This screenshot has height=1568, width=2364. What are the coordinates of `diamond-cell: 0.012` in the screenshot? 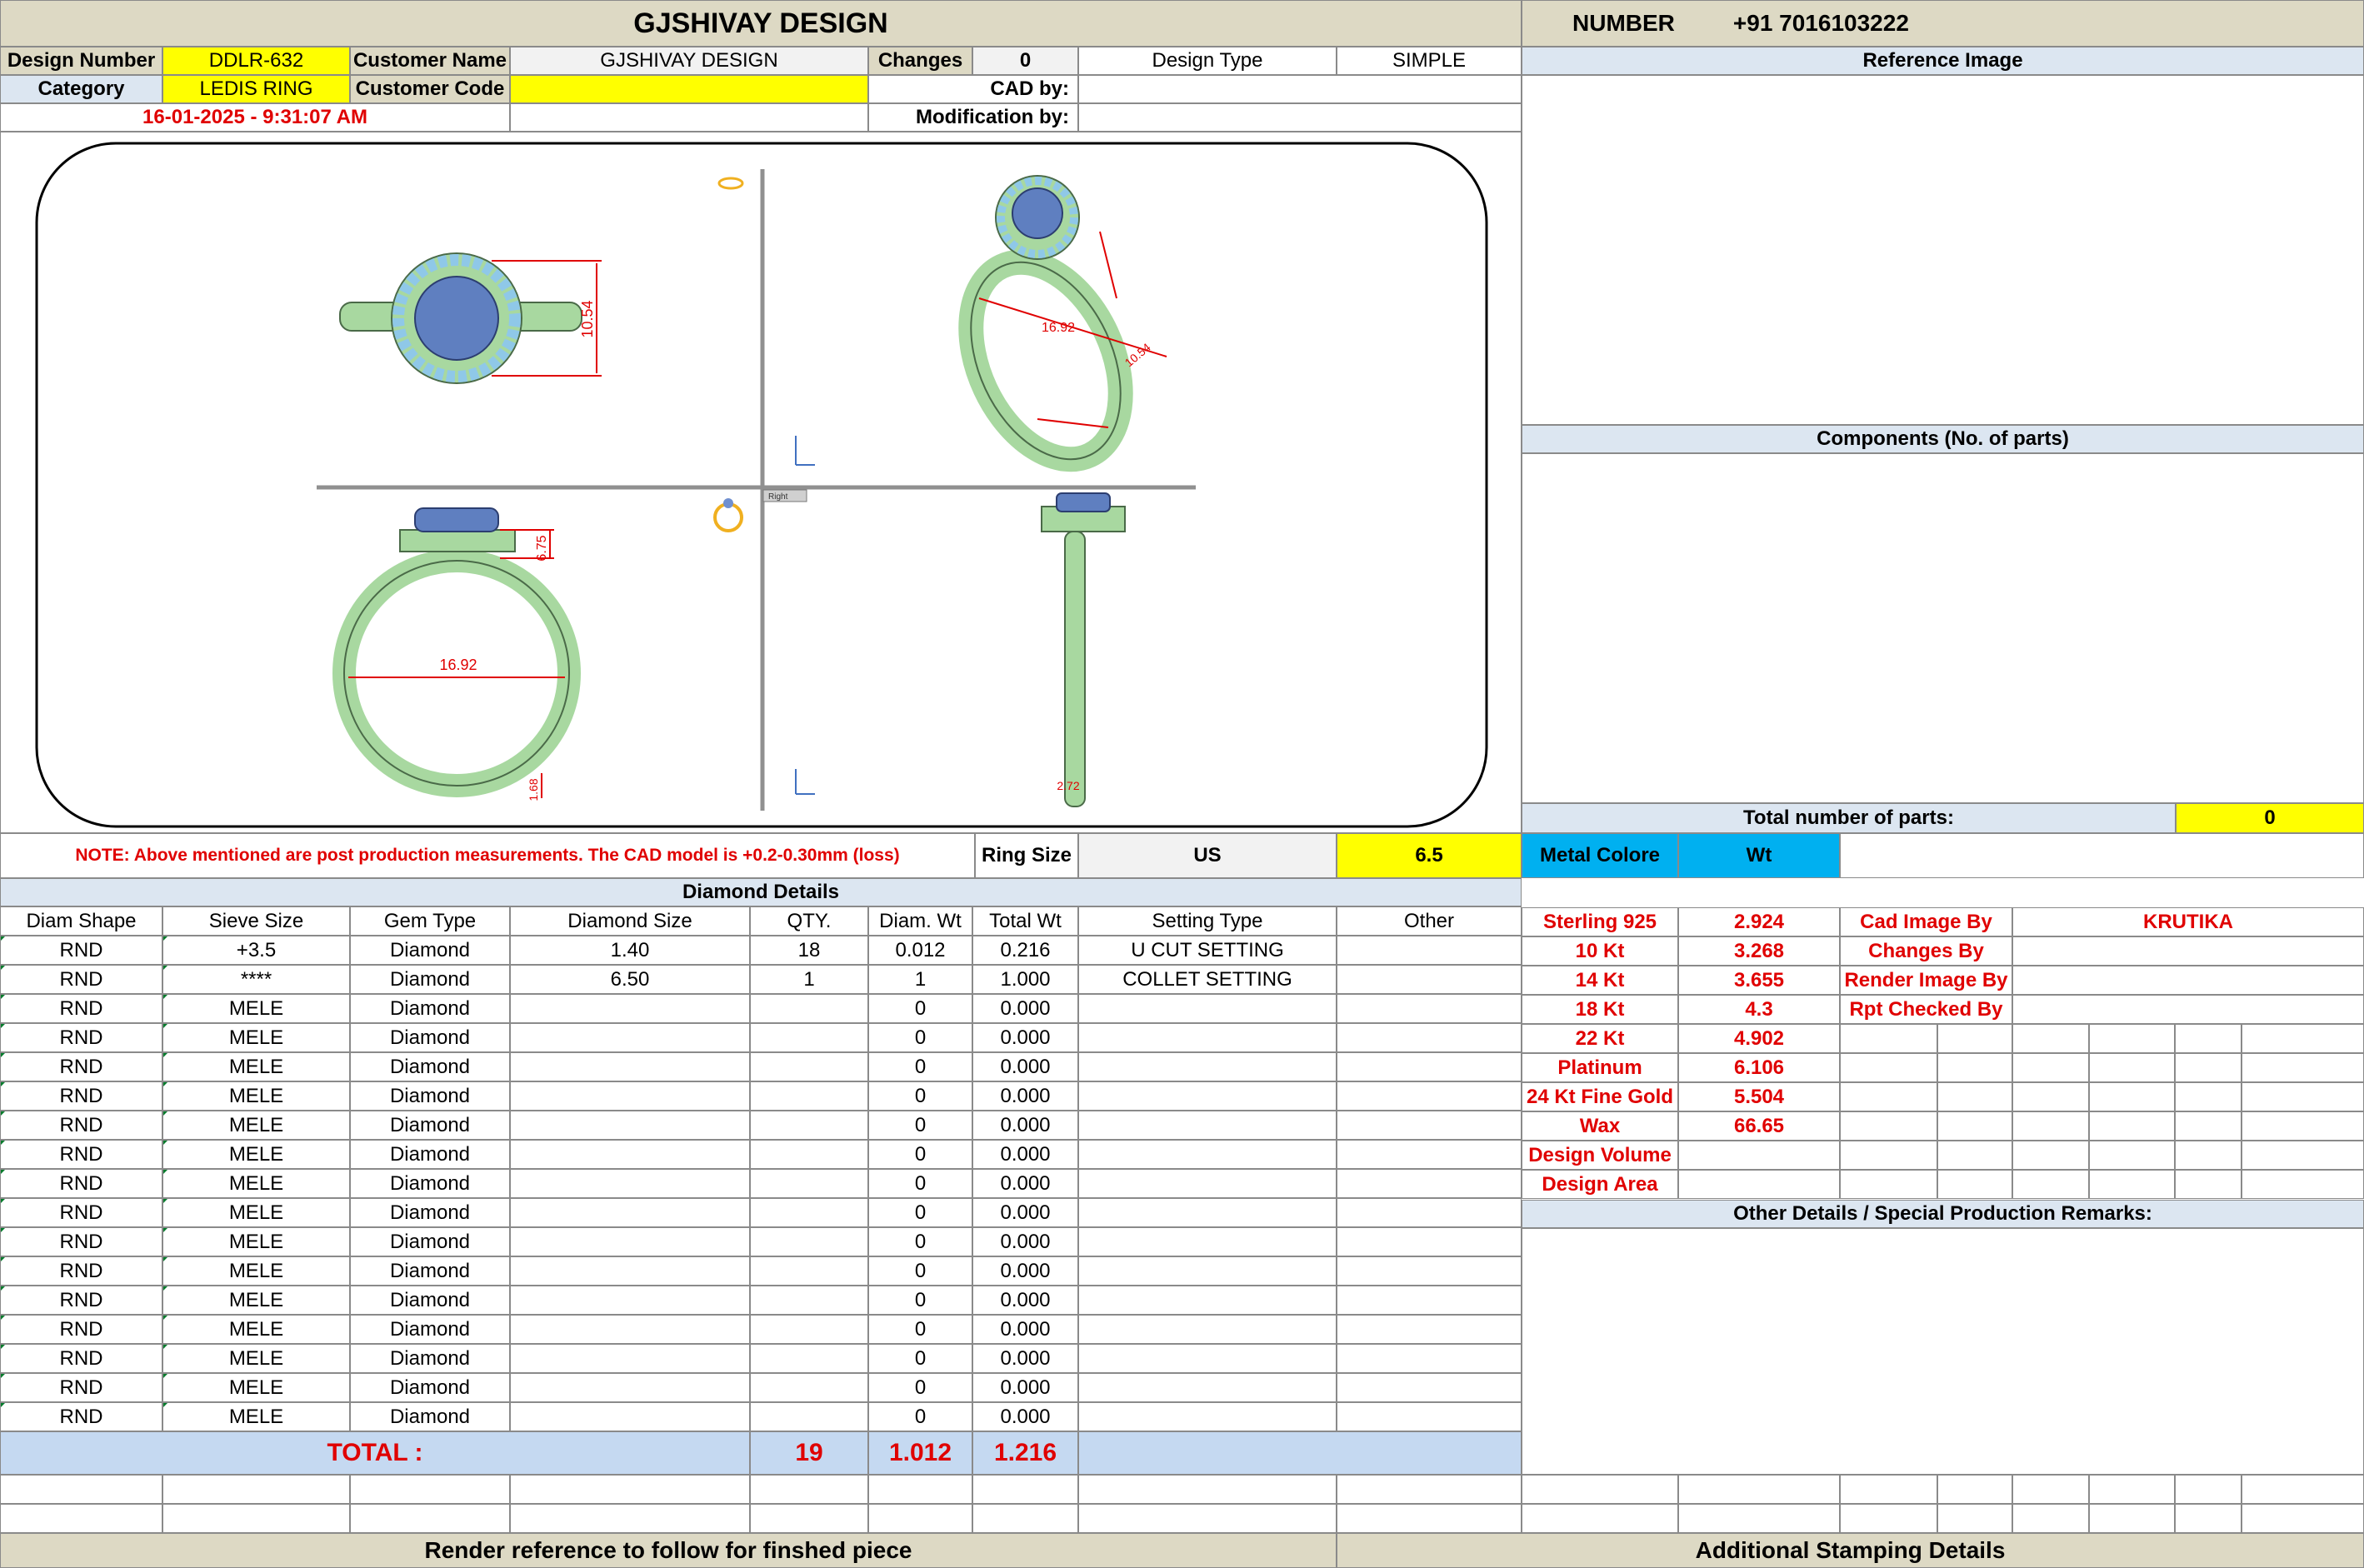 It's located at (920, 950).